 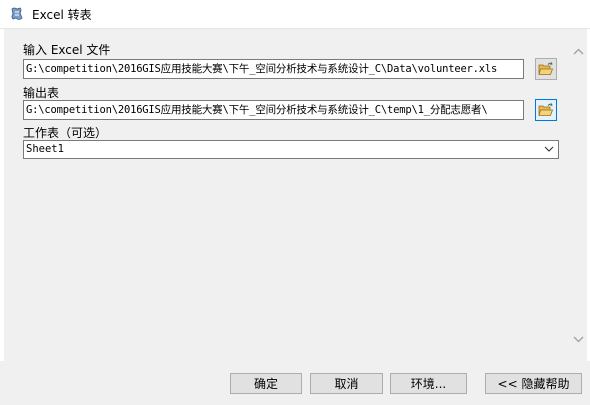 What do you see at coordinates (578, 51) in the screenshot?
I see `chevron-up-icon` at bounding box center [578, 51].